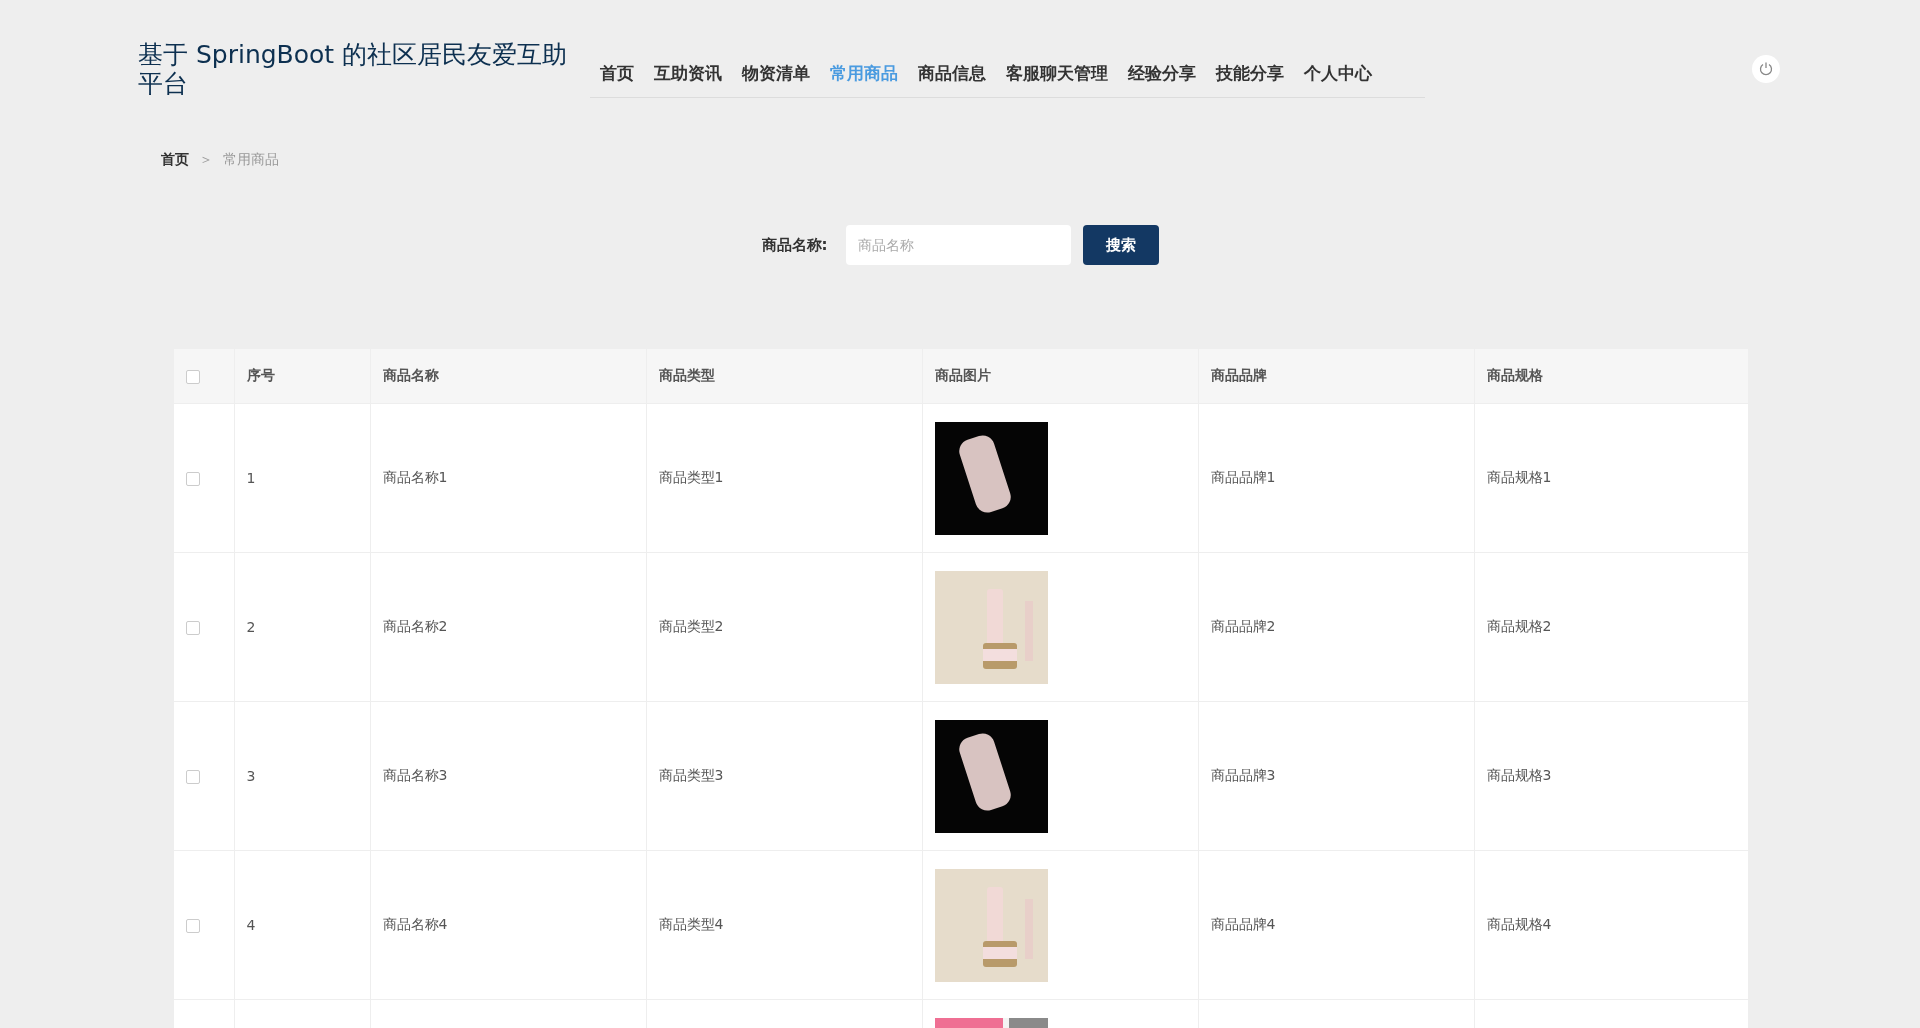  Describe the element at coordinates (302, 925) in the screenshot. I see `table-cell: 4` at that location.